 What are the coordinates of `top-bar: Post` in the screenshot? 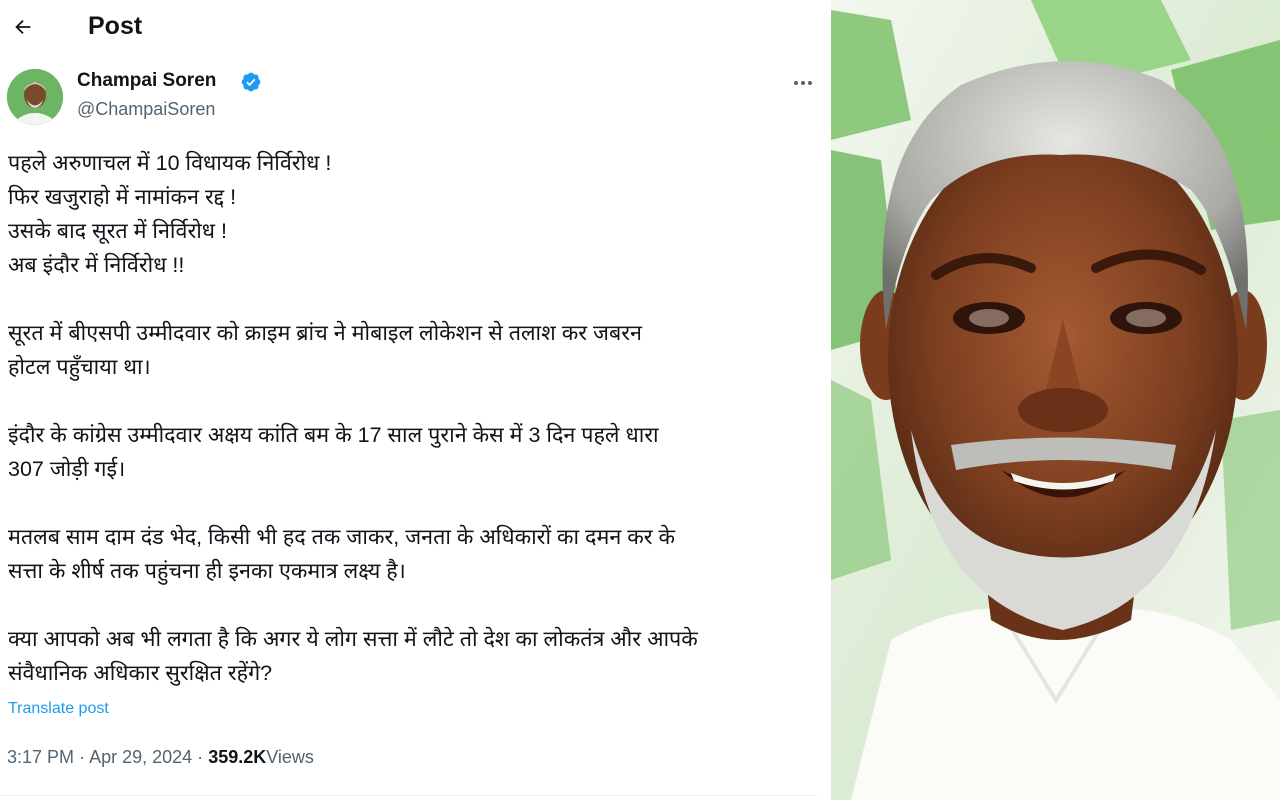 It's located at (415, 28).